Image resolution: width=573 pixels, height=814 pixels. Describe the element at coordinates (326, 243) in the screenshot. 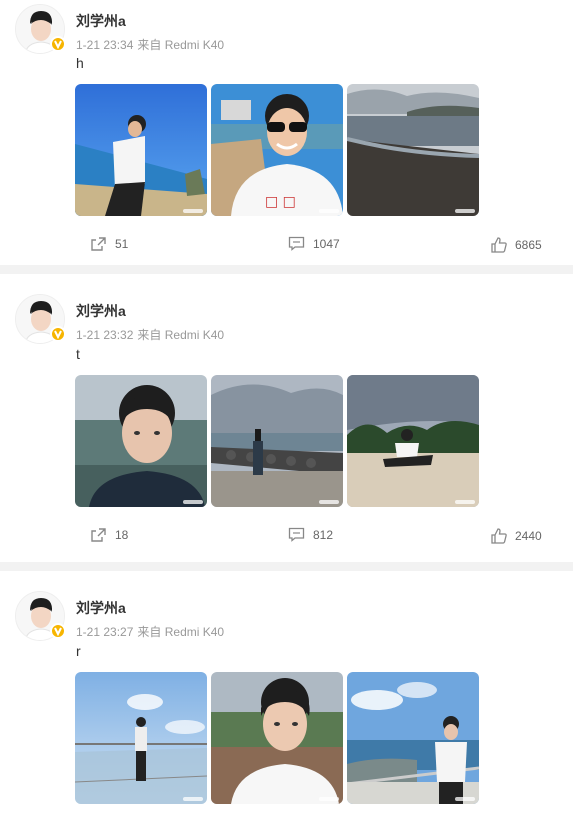

I see `comment-count: 1047` at that location.